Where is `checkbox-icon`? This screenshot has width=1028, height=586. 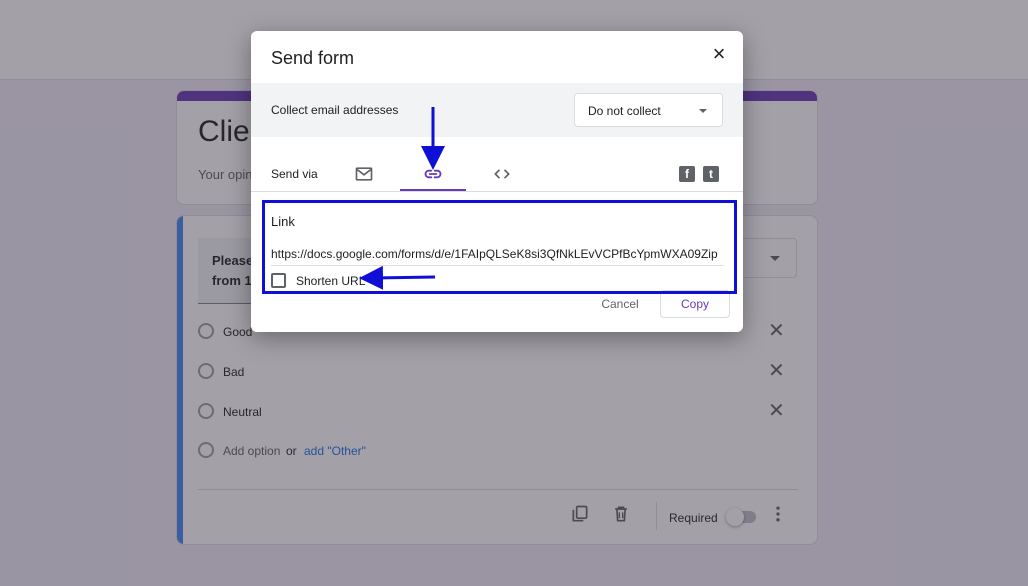
checkbox-icon is located at coordinates (278, 280).